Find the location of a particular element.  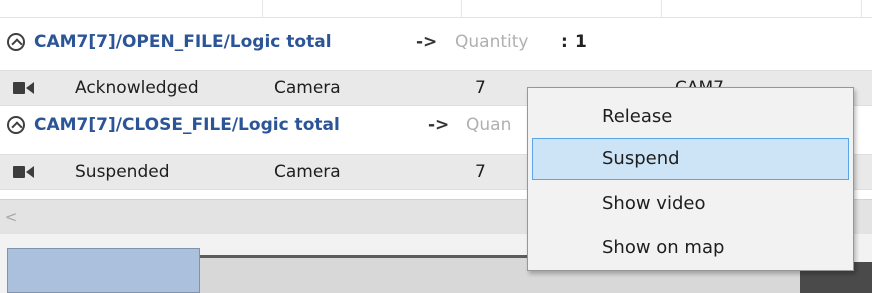

scroll-left-icon: < is located at coordinates (11, 217).